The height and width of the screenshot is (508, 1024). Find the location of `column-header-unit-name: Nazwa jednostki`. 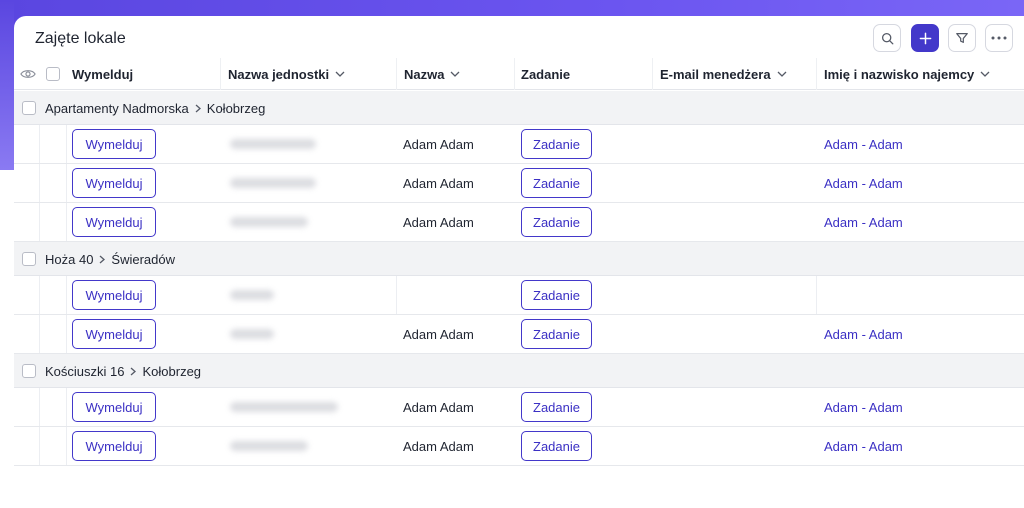

column-header-unit-name: Nazwa jednostki is located at coordinates (286, 74).